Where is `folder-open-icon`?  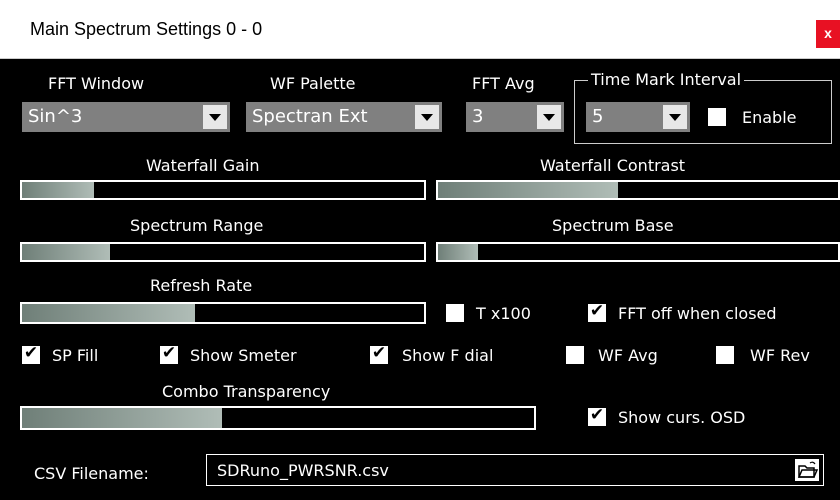
folder-open-icon is located at coordinates (807, 470).